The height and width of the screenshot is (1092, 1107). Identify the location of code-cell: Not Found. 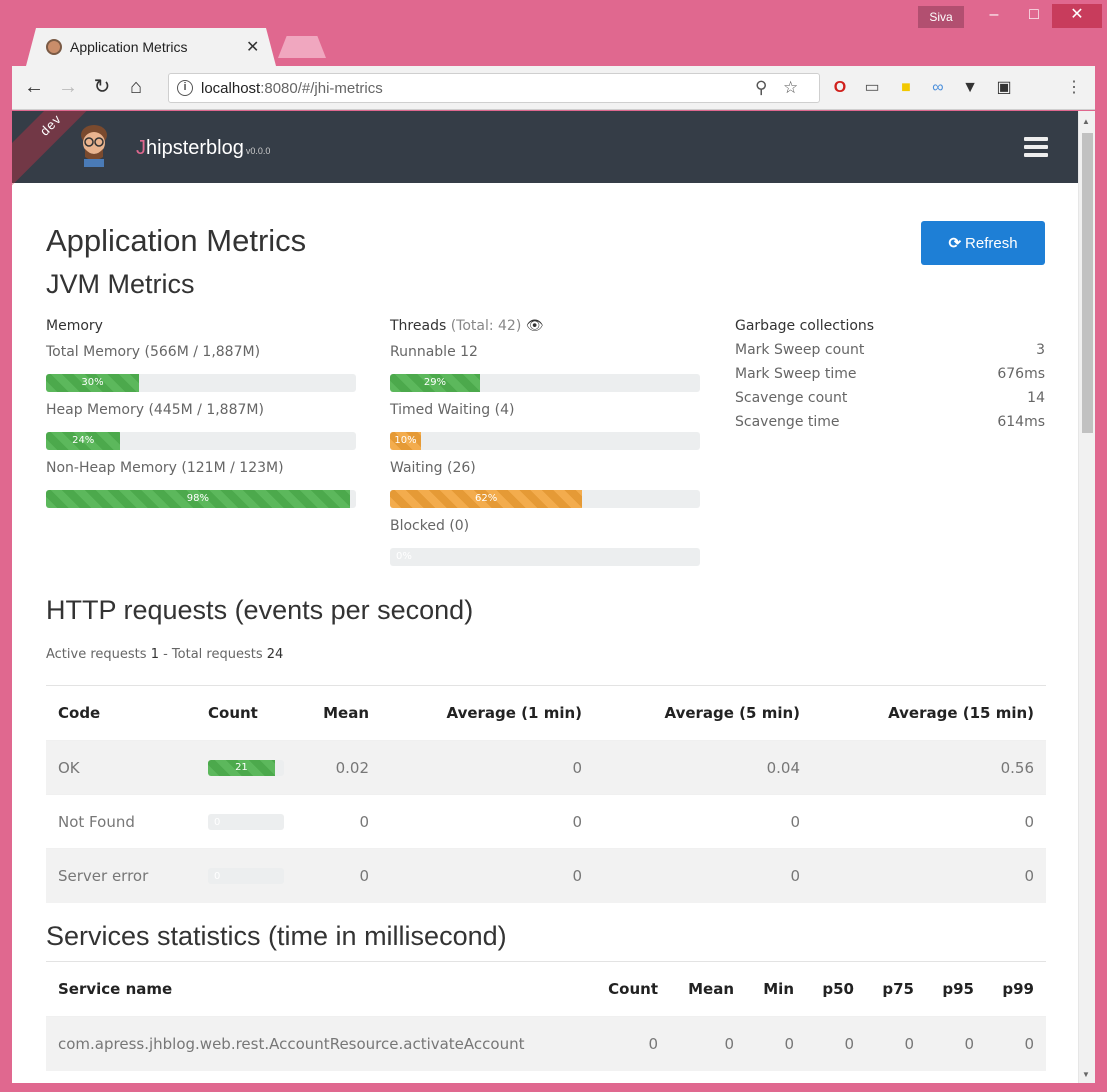
(121, 821).